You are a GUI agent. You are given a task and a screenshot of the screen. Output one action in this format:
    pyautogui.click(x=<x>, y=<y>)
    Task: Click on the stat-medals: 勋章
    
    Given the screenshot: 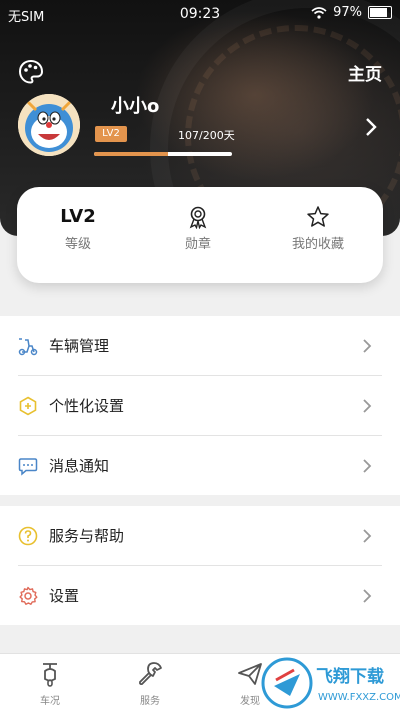 What is the action you would take?
    pyautogui.click(x=198, y=228)
    